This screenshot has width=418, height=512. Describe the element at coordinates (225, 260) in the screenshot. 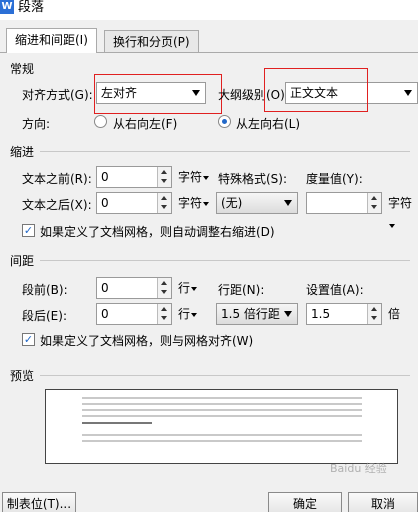

I see `spacing-divider` at that location.